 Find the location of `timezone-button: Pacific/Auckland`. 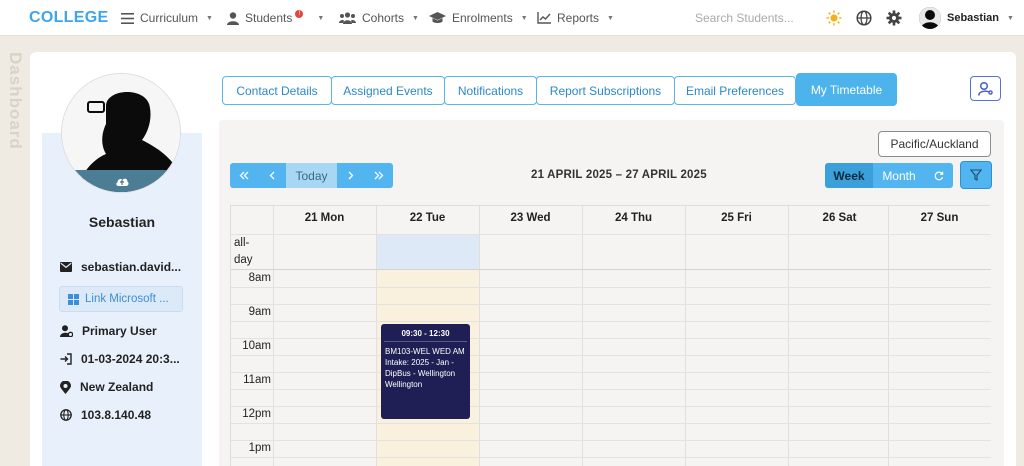

timezone-button: Pacific/Auckland is located at coordinates (934, 144).